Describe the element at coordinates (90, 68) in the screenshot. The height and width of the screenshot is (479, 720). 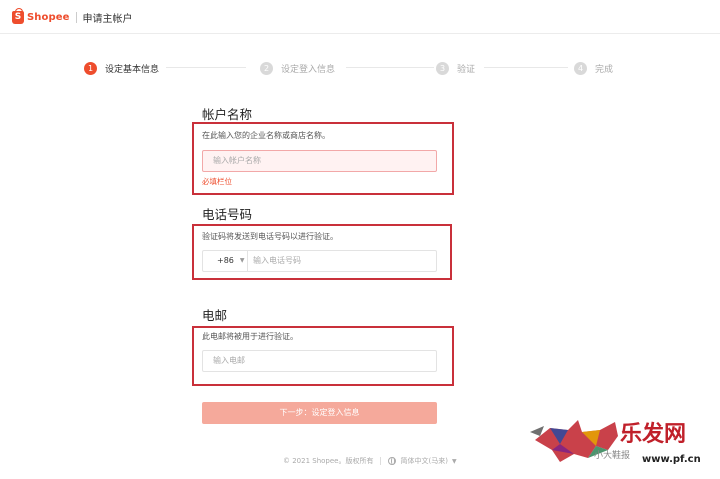
I see `step-number: 1` at that location.